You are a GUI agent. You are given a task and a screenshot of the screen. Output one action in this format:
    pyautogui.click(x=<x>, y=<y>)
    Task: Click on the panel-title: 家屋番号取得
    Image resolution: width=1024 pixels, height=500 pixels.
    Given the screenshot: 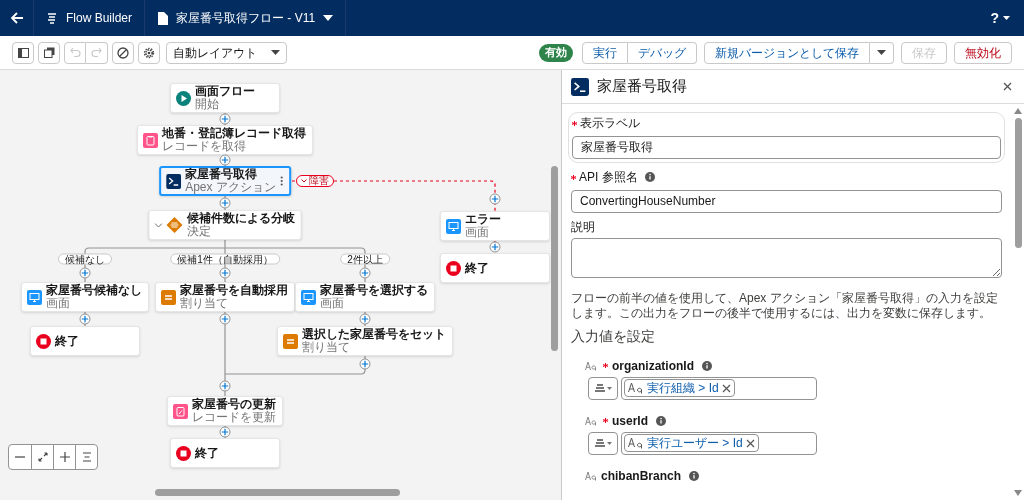 What is the action you would take?
    pyautogui.click(x=642, y=86)
    